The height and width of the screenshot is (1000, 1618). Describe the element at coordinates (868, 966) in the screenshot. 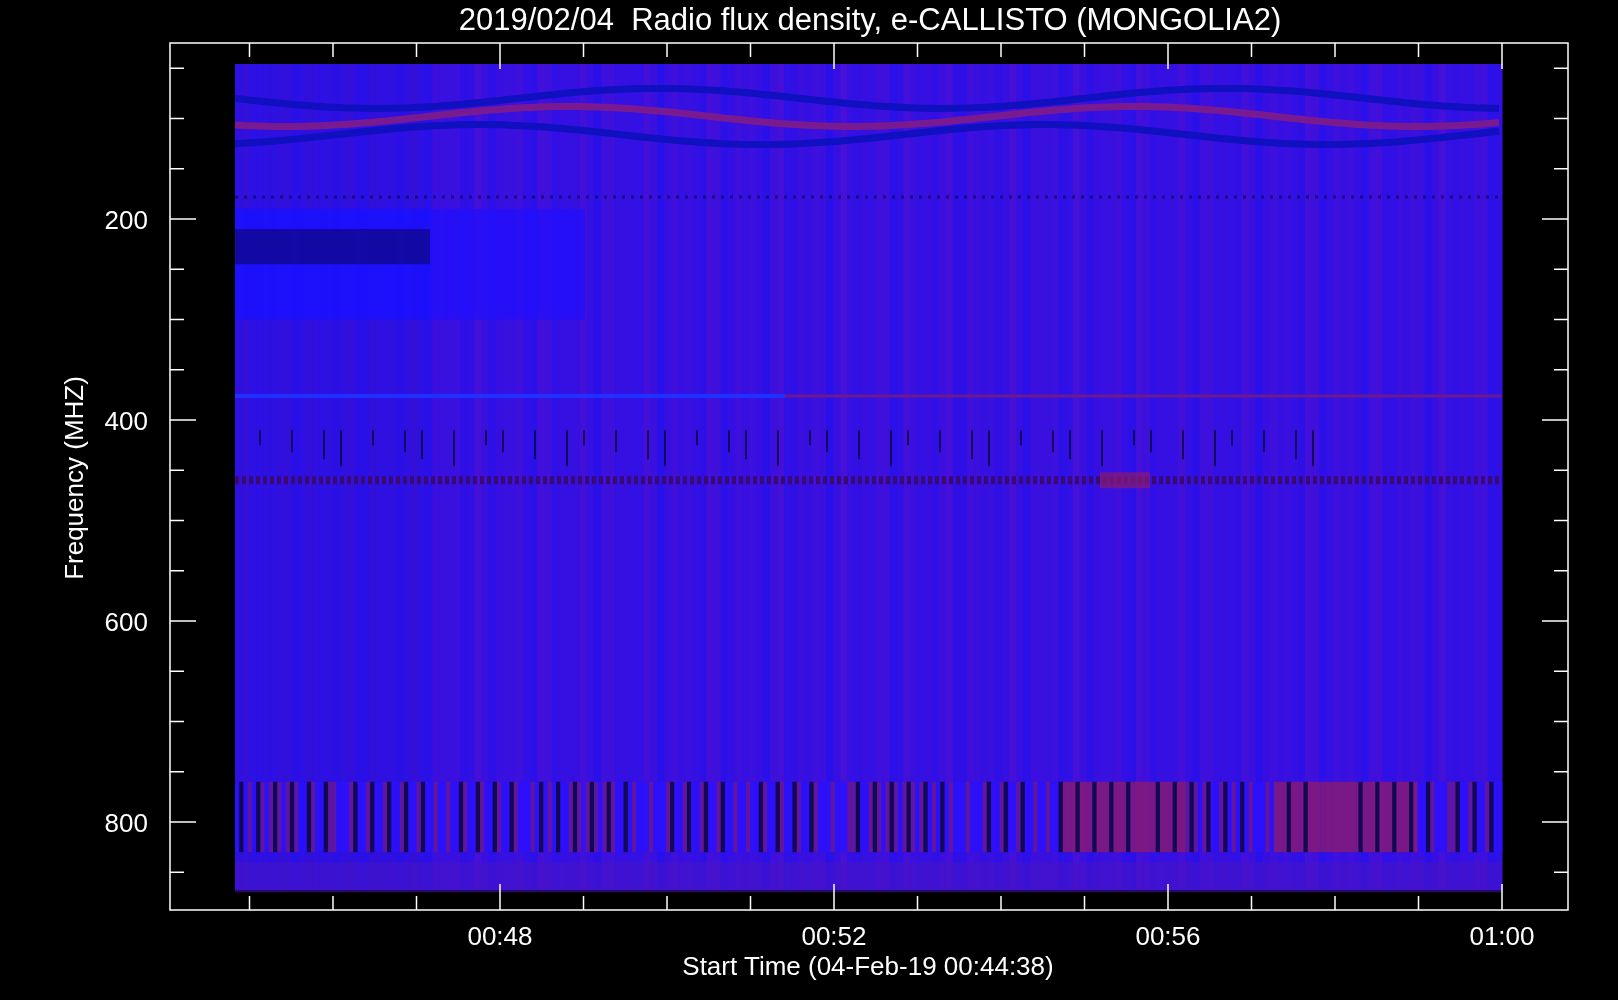

I see `axis-label: Start Time (04-Feb-19 00:44:38)` at that location.